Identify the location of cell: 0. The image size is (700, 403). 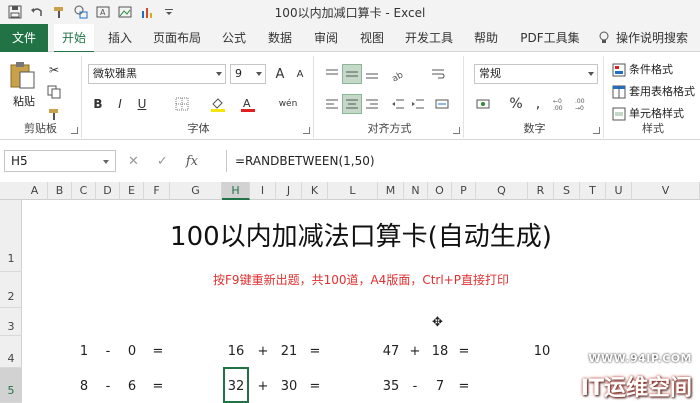
(132, 351).